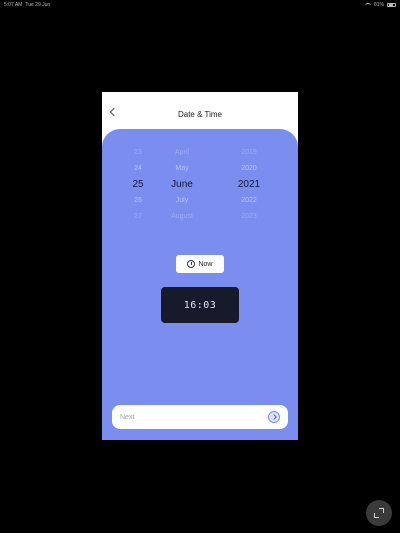  I want to click on month-option: April, so click(182, 153).